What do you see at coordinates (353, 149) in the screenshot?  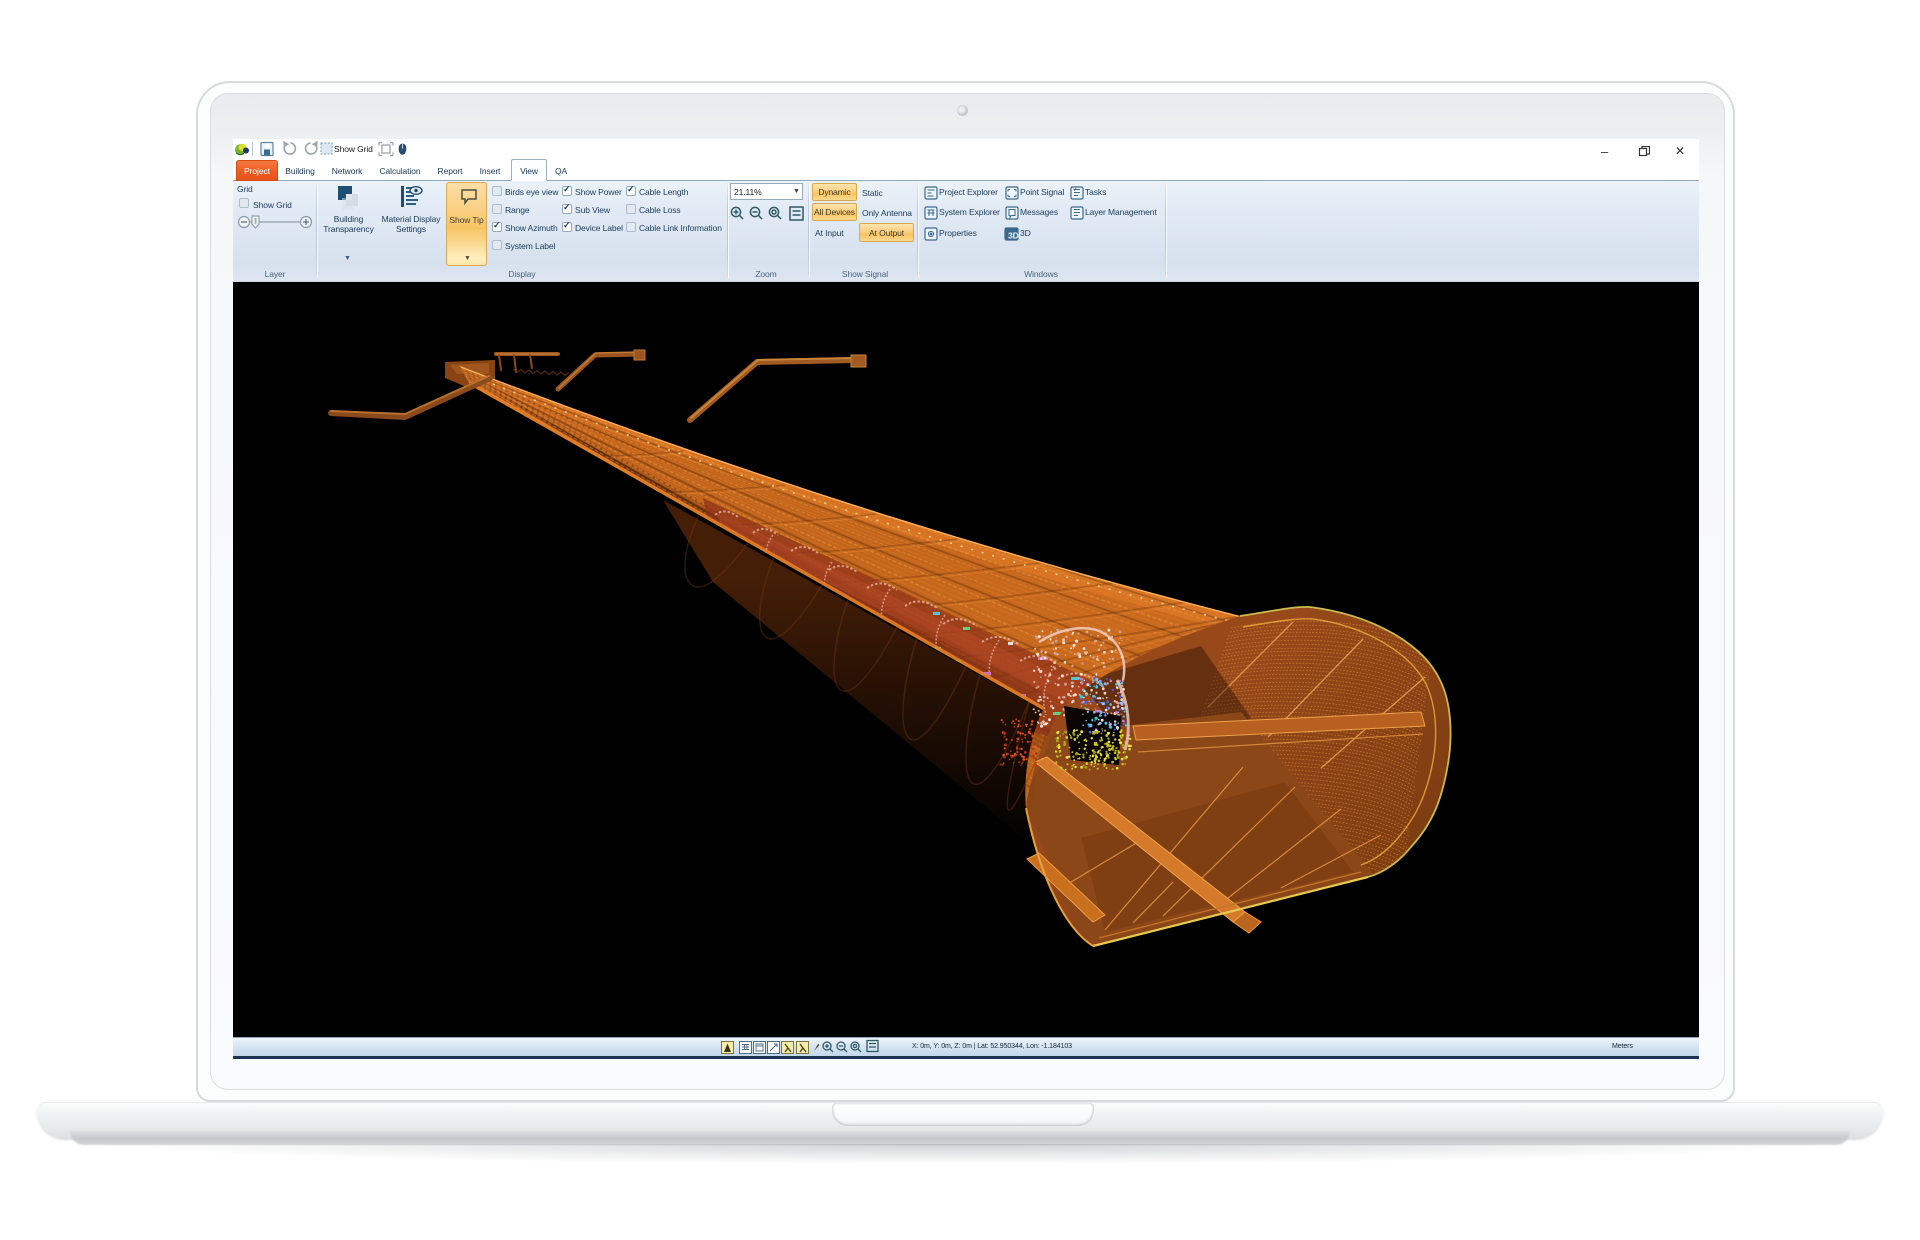 I see `svg-text: Show Grid` at bounding box center [353, 149].